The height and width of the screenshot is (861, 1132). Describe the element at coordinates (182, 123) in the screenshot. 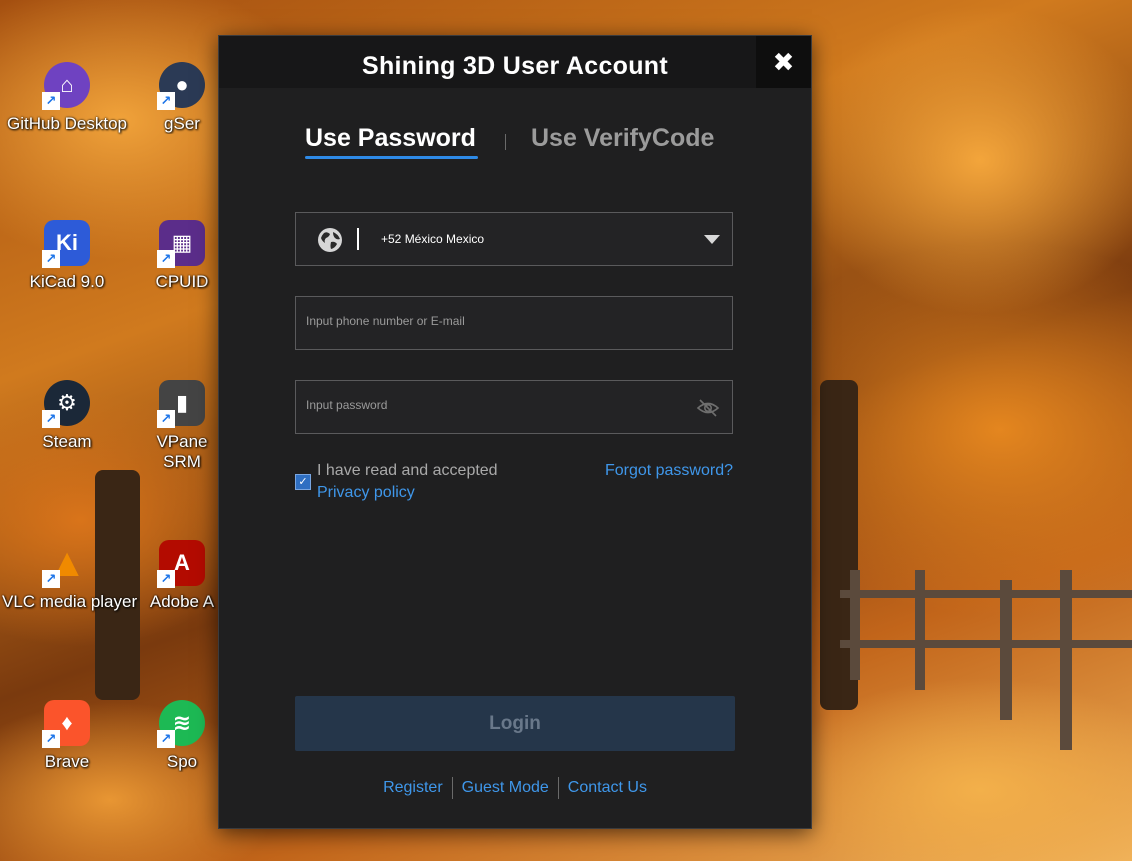

I see `desktop-icon-label: gSer` at that location.